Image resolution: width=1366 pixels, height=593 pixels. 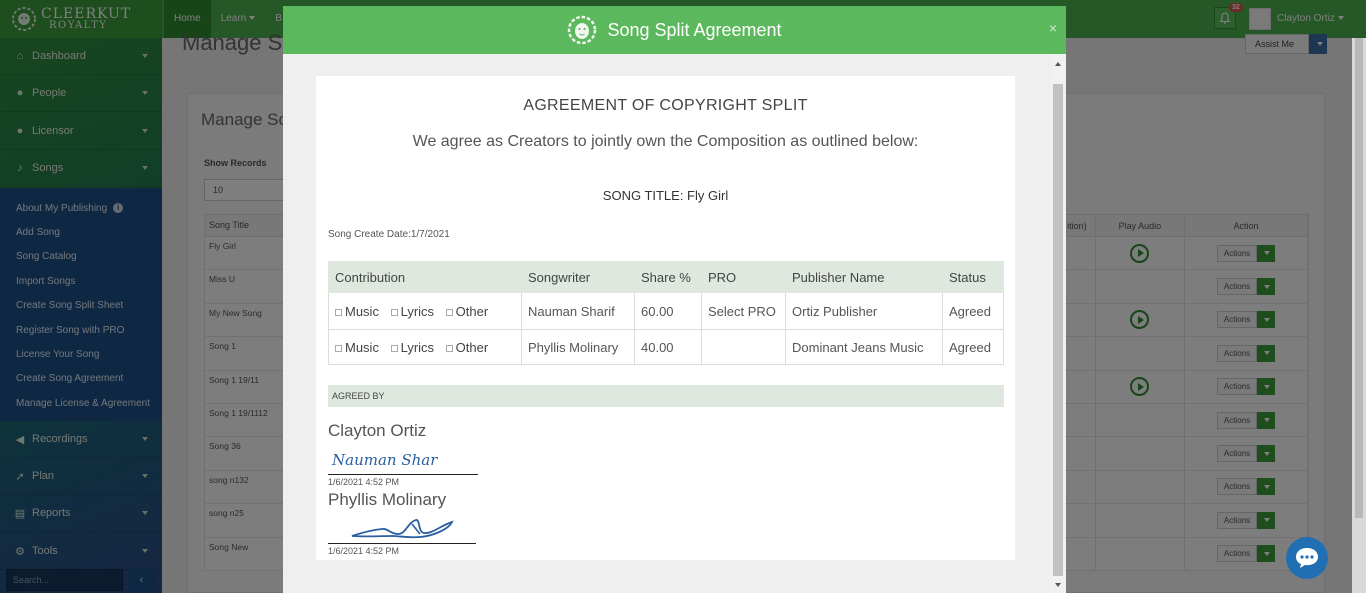 What do you see at coordinates (864, 277) in the screenshot?
I see `column-header-publisher: Publisher Name` at bounding box center [864, 277].